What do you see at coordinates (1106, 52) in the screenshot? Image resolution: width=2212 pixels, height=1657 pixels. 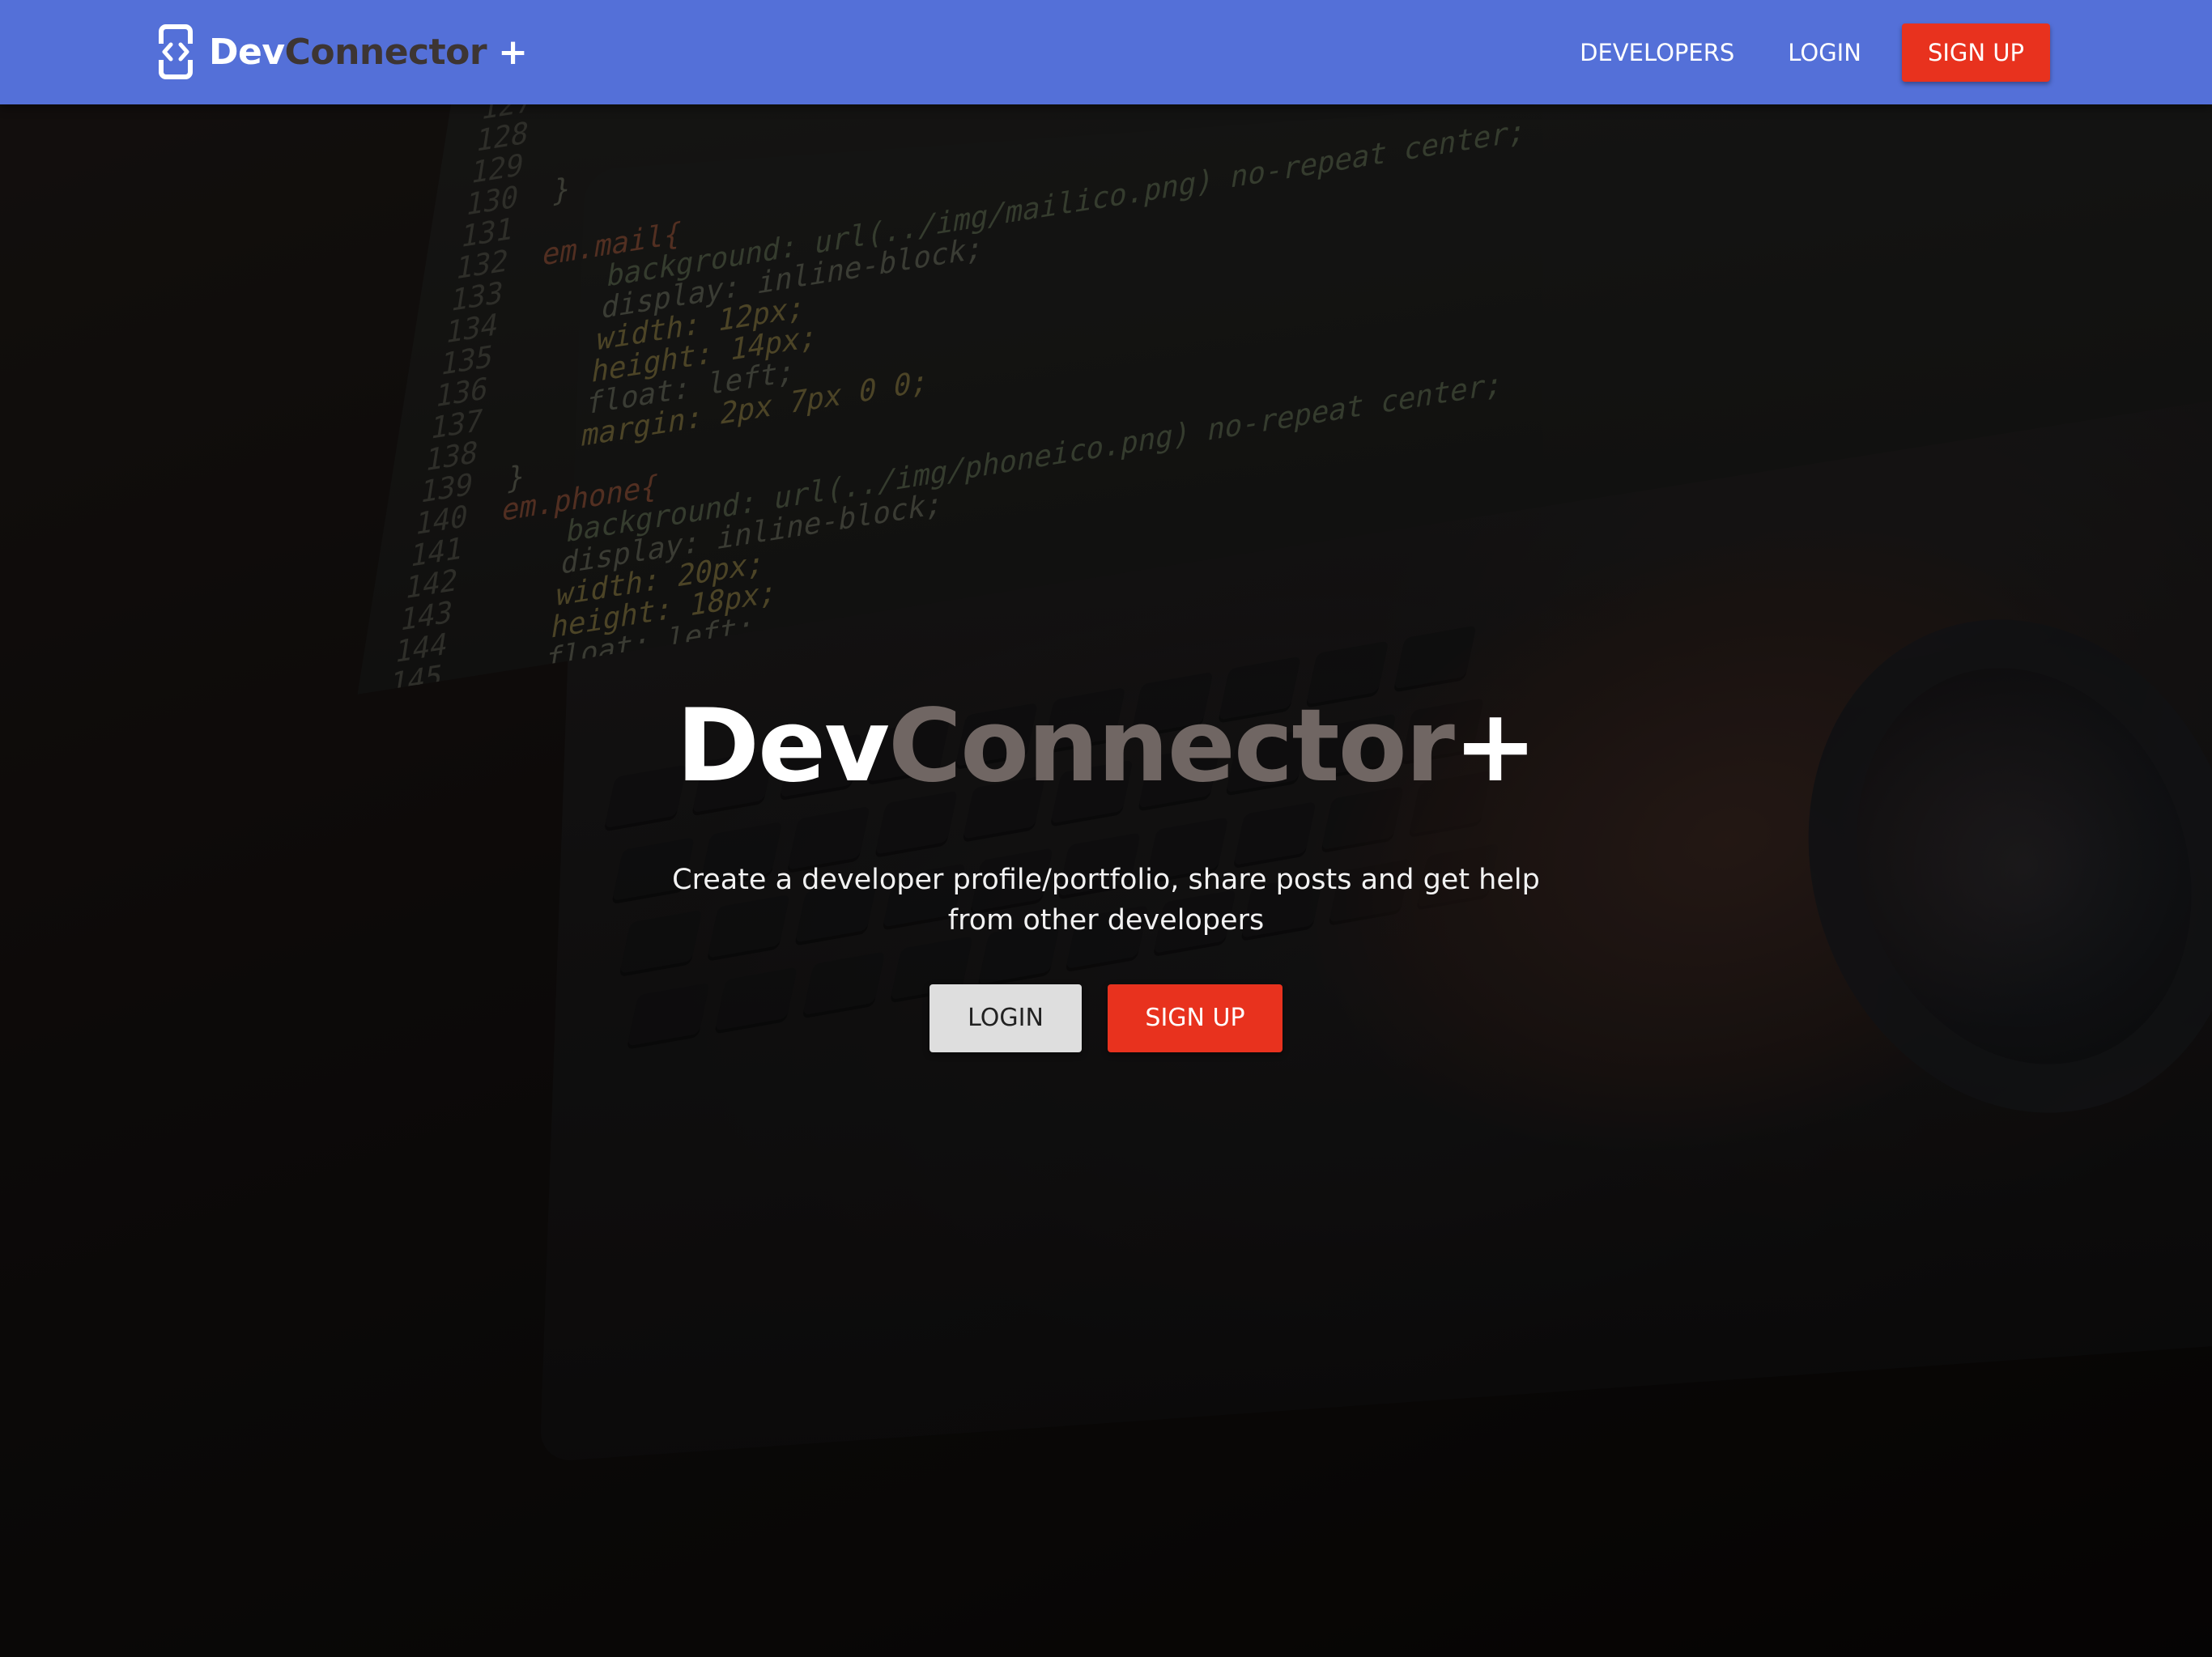 I see `top-navbar: DevConnector + DEVELOPERS LOGIN SIGN UP` at bounding box center [1106, 52].